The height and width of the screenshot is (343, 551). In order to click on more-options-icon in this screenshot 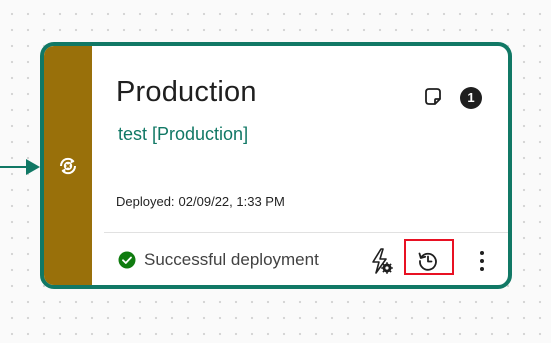, I will do `click(482, 261)`.